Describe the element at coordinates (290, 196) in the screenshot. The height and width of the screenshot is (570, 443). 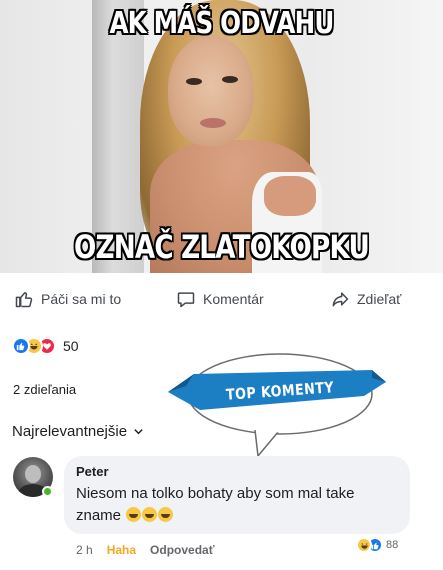
I see `hand` at that location.